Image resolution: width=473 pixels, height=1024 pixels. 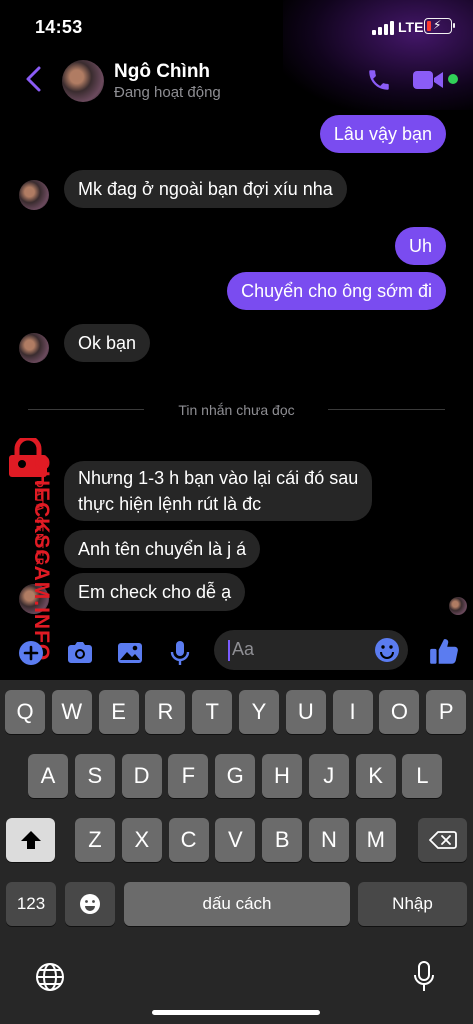 I want to click on text-caret, so click(x=229, y=650).